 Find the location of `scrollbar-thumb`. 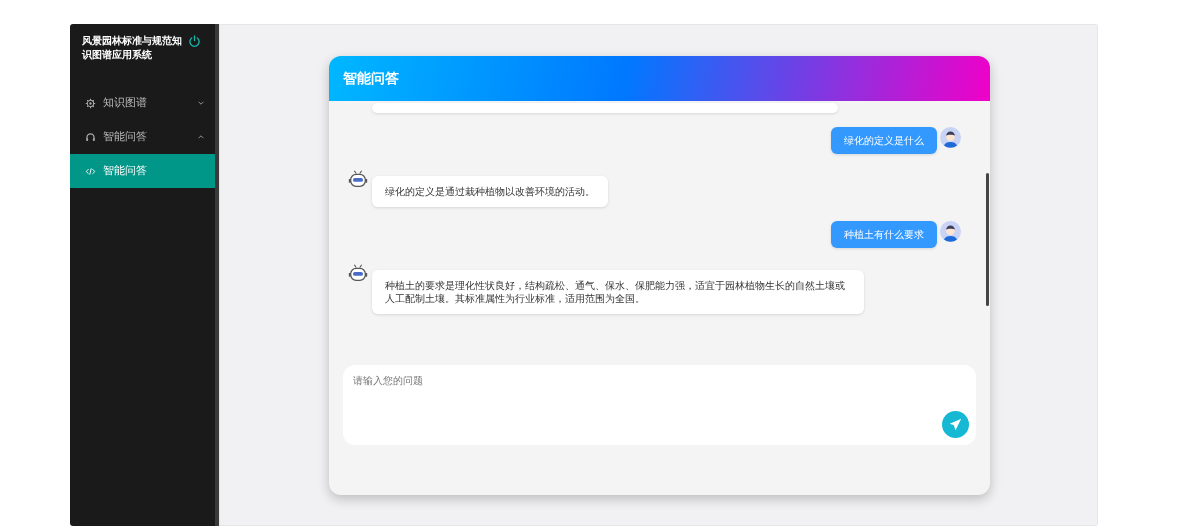

scrollbar-thumb is located at coordinates (987, 239).